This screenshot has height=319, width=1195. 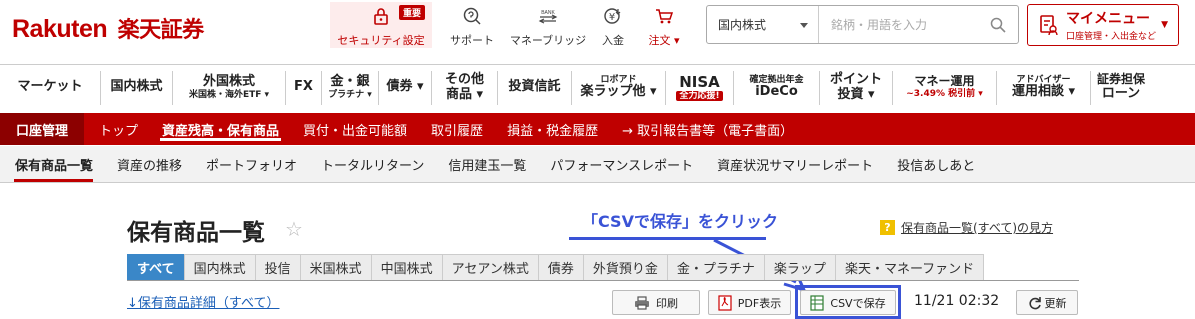 What do you see at coordinates (680, 221) in the screenshot?
I see `annotation-text: 「CSVで保存」をクリック` at bounding box center [680, 221].